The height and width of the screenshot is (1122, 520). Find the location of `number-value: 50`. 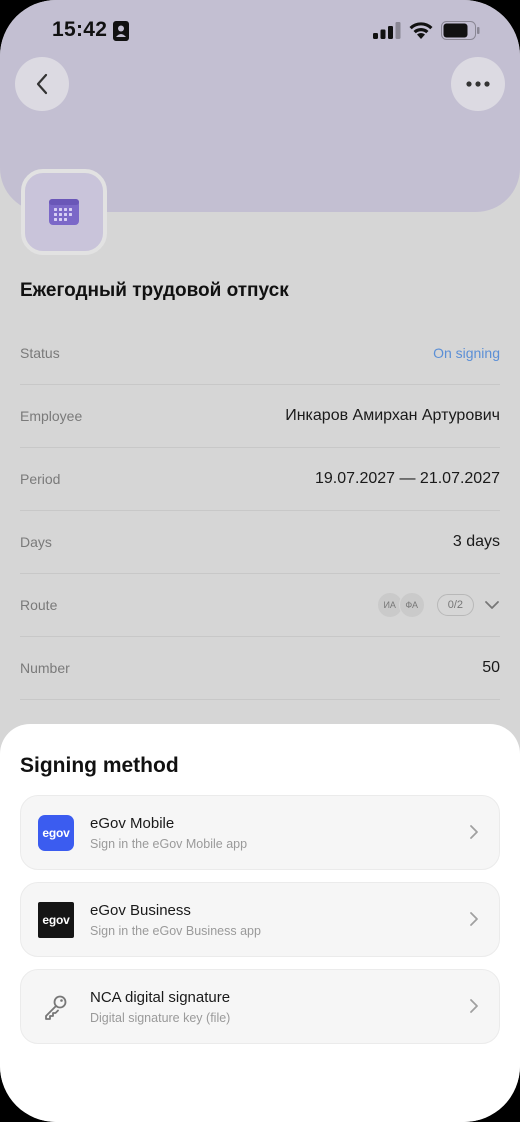

number-value: 50 is located at coordinates (491, 667).